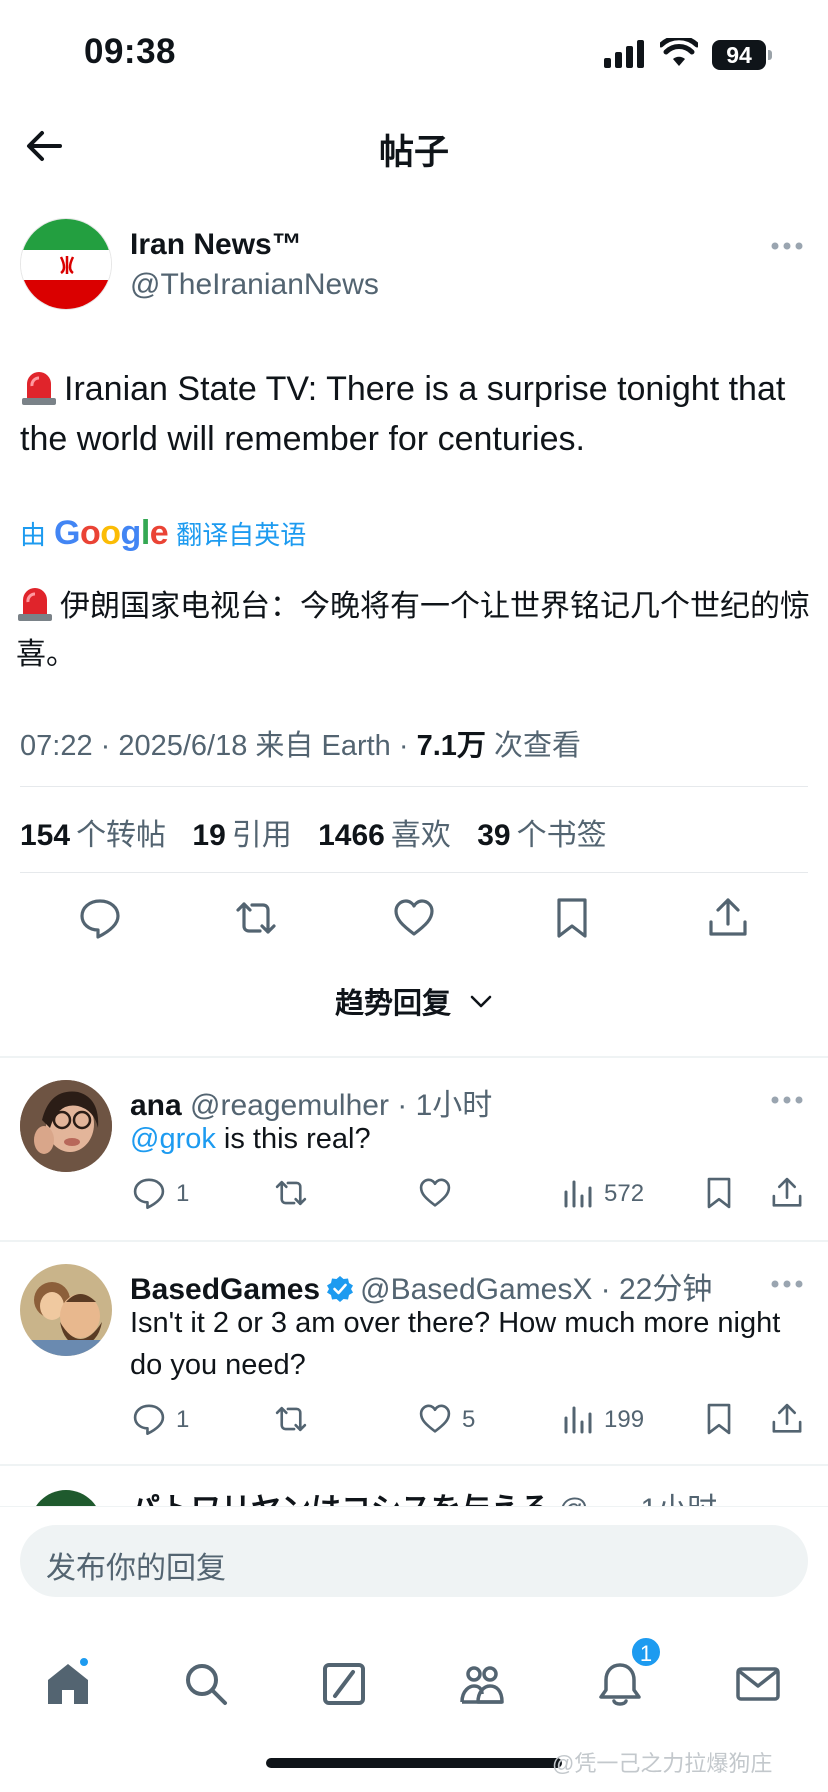 The width and height of the screenshot is (828, 1792). Describe the element at coordinates (218, 746) in the screenshot. I see `tweet-timestamp: 07:22 · 2025/6/18 来自 Earth ·` at that location.